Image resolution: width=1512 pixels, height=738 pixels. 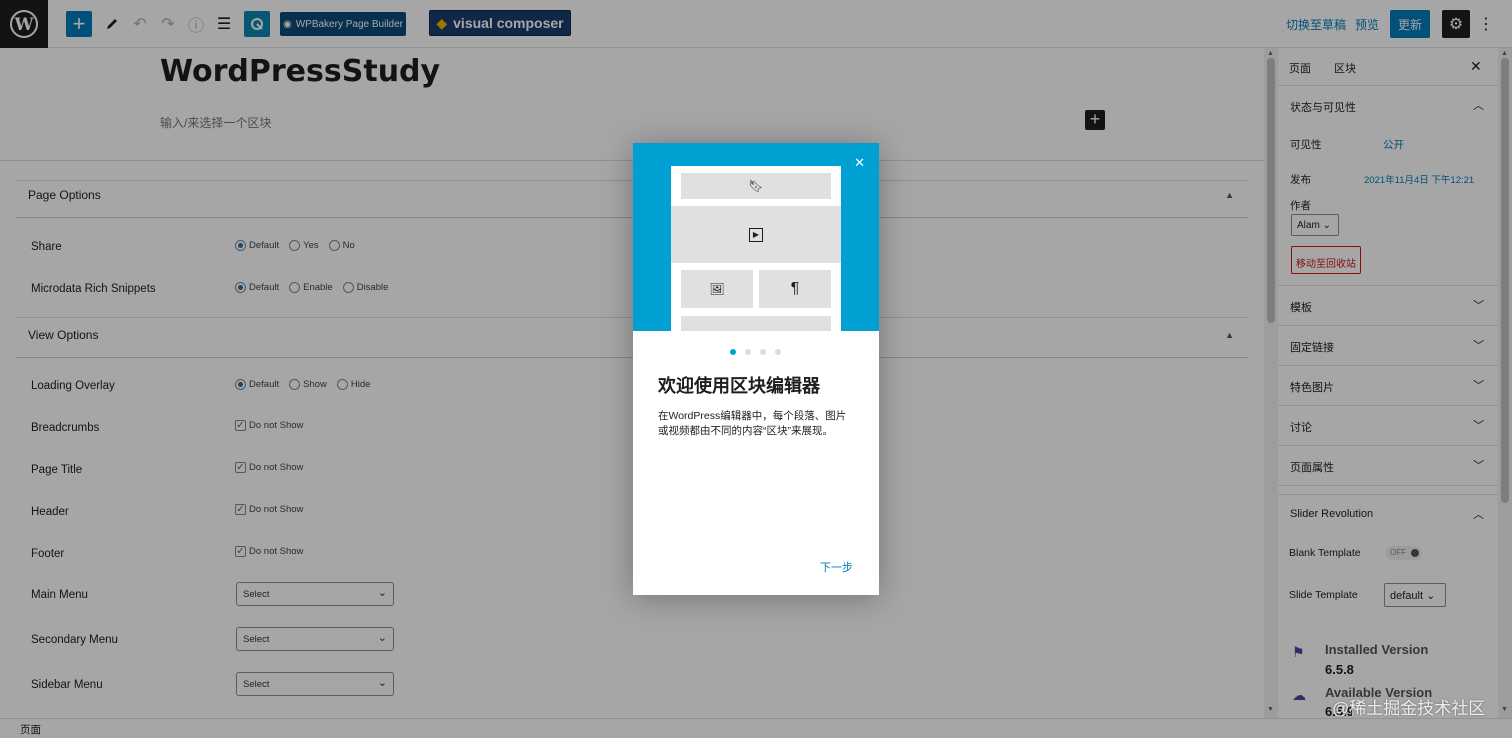 I want to click on welcome-illustration: ✕ 🔖︎ ▶ 🖼︎ ¶, so click(x=756, y=237).